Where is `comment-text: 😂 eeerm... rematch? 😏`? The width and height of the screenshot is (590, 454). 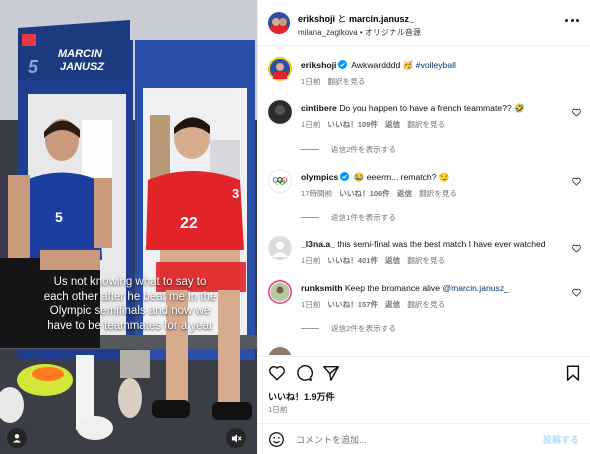
comment-text: 😂 eeerm... rematch? 😏 is located at coordinates (400, 177).